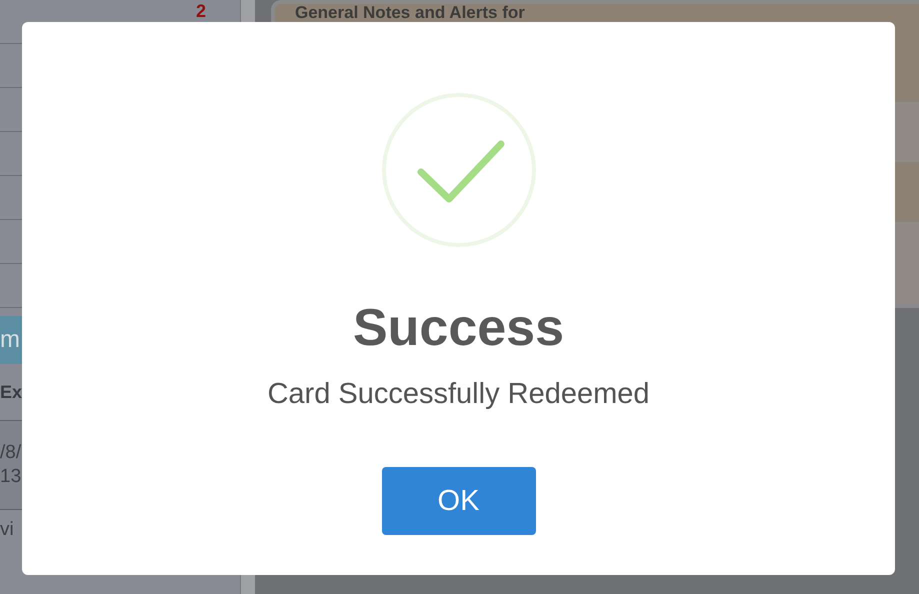  I want to click on counter-text: 2, so click(201, 11).